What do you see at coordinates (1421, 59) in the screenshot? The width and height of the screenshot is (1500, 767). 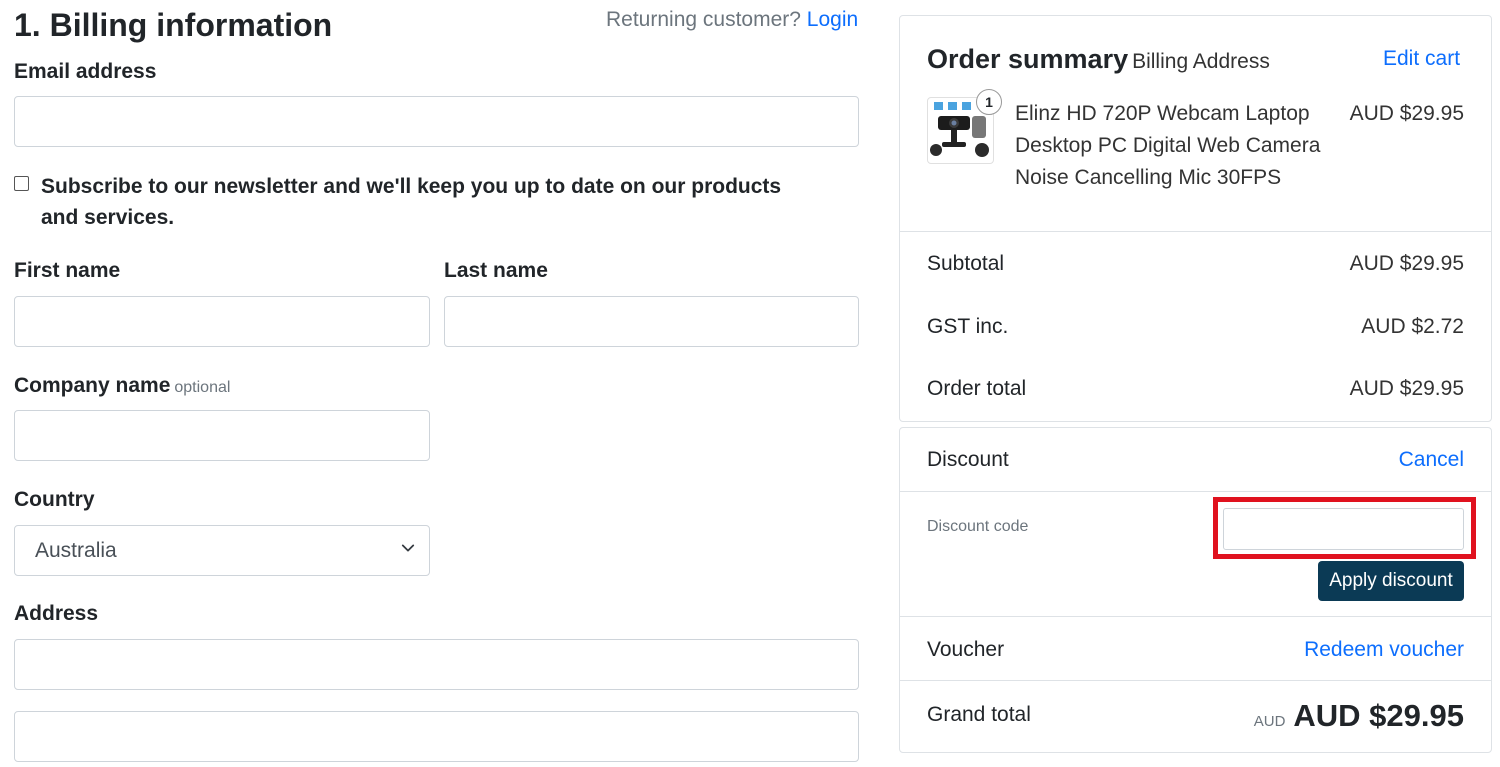 I see `edit-cart-link: Edit cart` at bounding box center [1421, 59].